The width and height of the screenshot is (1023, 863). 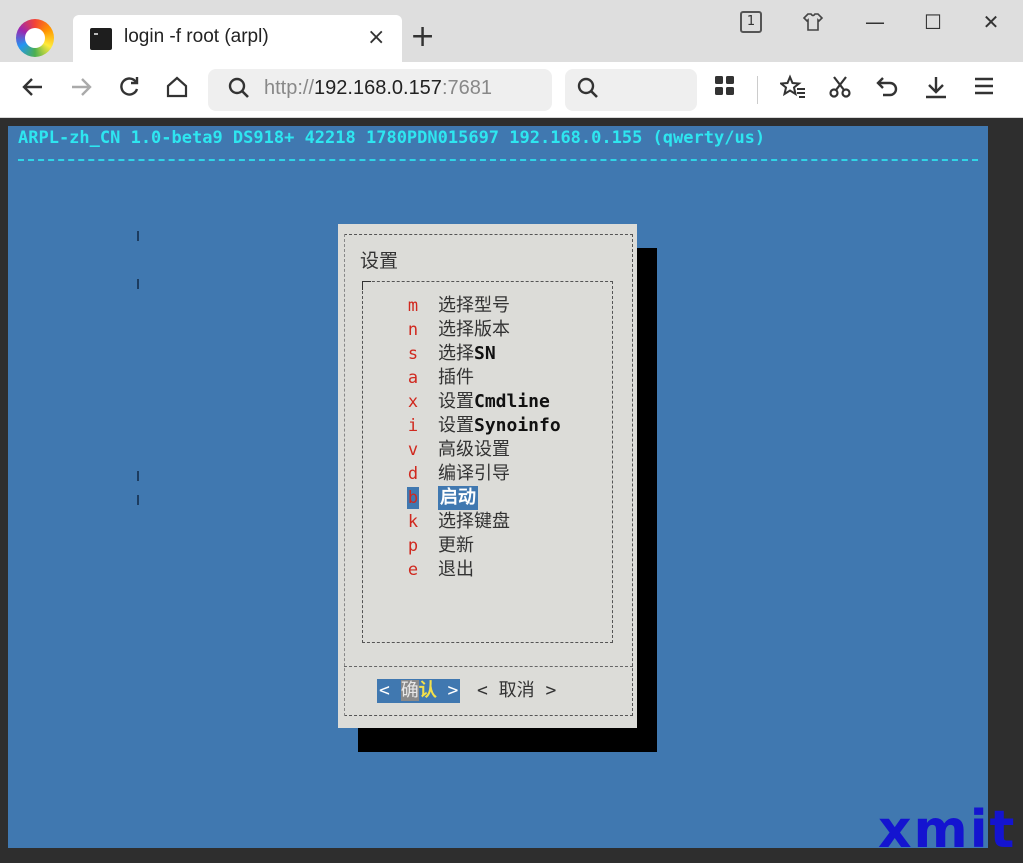 I want to click on menu-hotkey: a, so click(x=413, y=378).